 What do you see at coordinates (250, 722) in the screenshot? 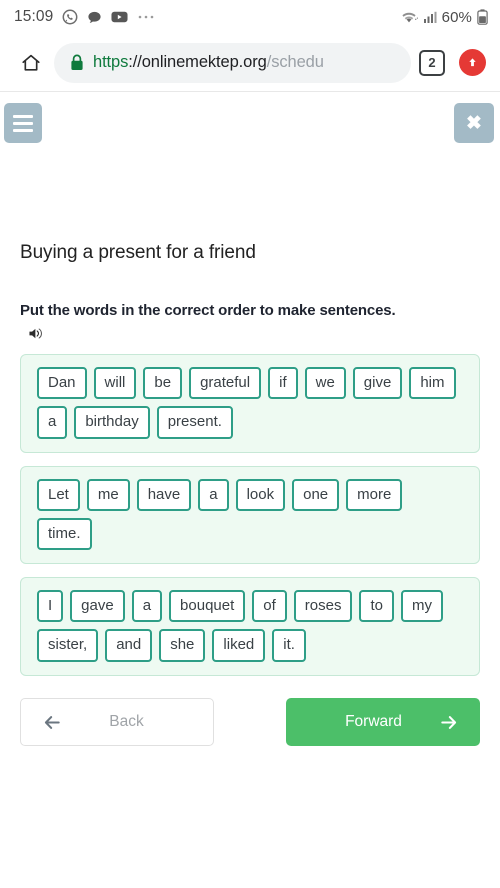
I see `navigation-row: Back Forward` at bounding box center [250, 722].